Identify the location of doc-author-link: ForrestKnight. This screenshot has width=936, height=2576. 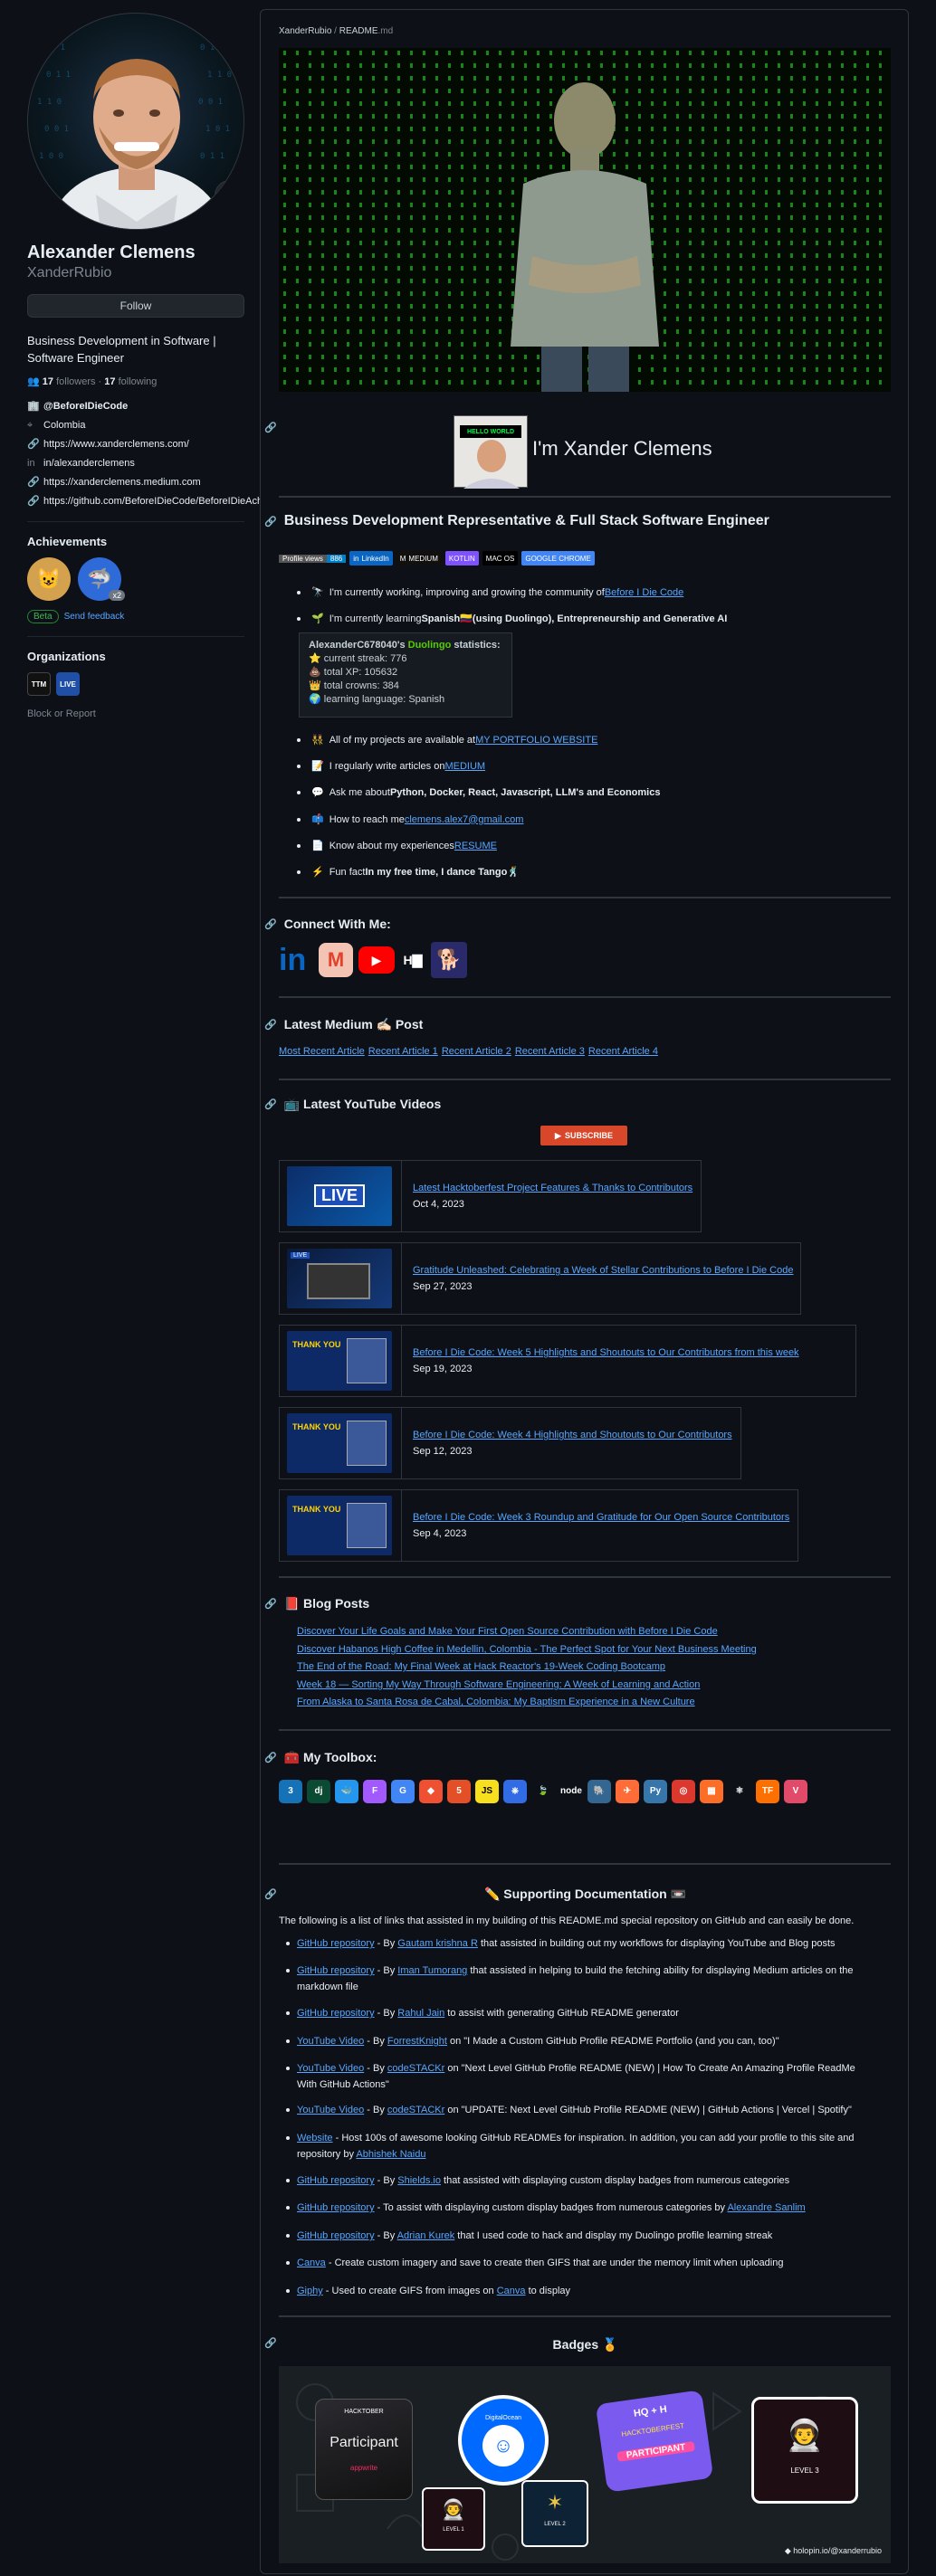
(417, 2041).